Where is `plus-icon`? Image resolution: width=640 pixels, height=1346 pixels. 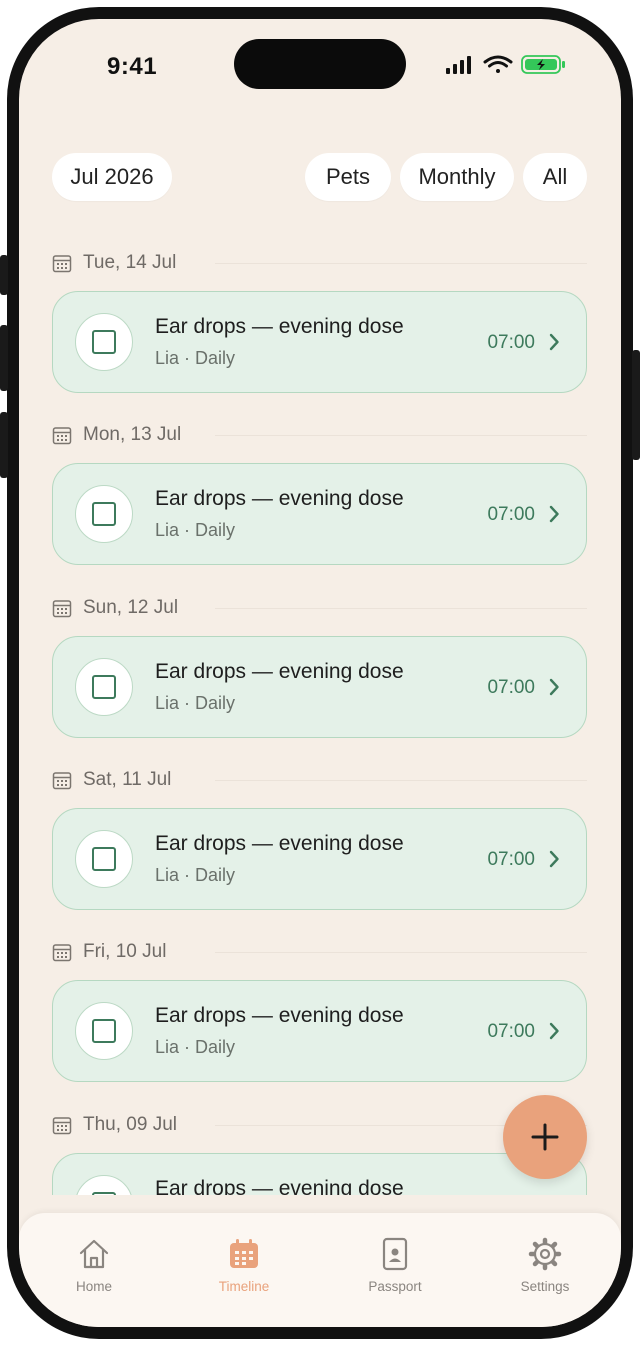
plus-icon is located at coordinates (545, 1137).